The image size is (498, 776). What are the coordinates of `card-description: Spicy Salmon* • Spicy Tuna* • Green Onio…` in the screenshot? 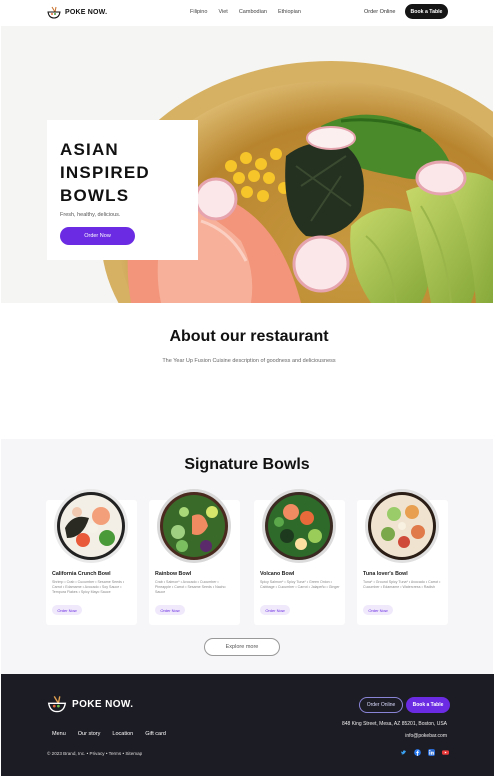 It's located at (300, 585).